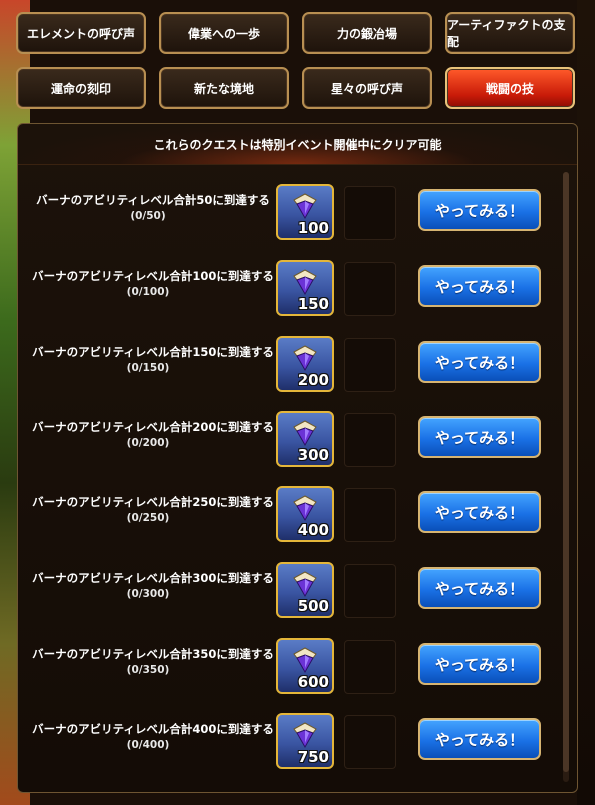 The height and width of the screenshot is (805, 595). What do you see at coordinates (153, 654) in the screenshot?
I see `quest-title: バーナのアビリティレベル合計350に到達する` at bounding box center [153, 654].